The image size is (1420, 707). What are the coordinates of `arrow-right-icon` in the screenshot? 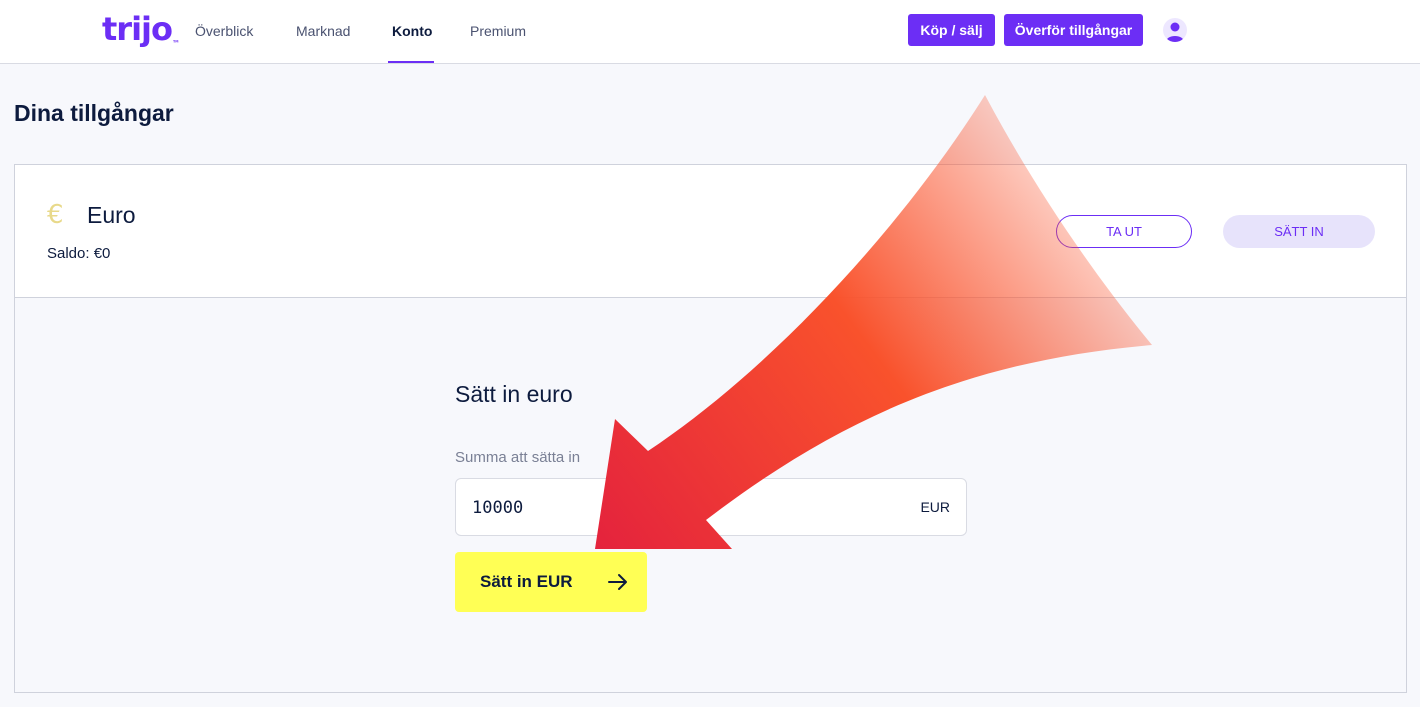 It's located at (617, 582).